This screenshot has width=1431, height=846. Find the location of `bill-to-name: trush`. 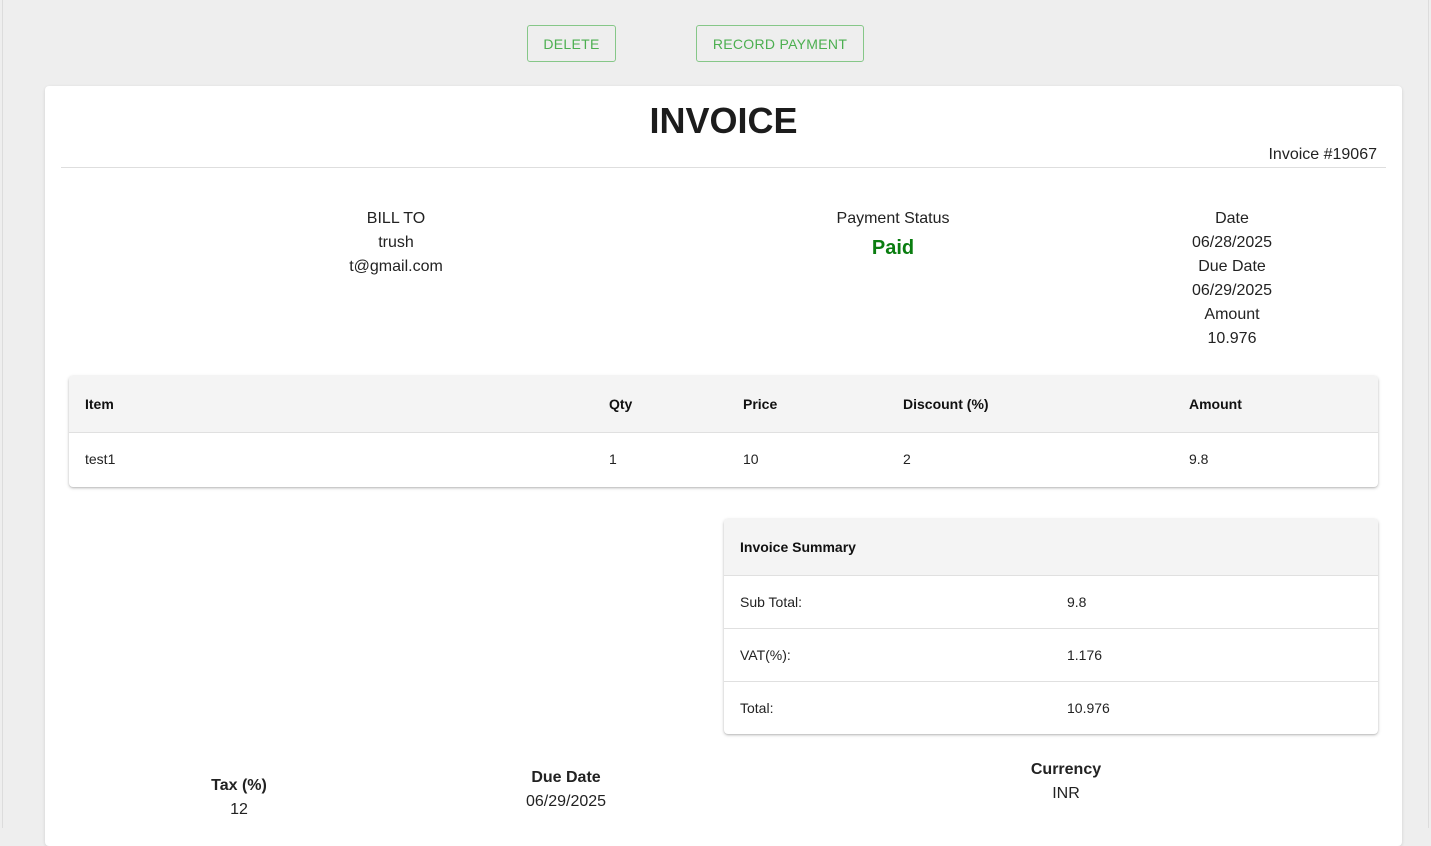

bill-to-name: trush is located at coordinates (396, 242).